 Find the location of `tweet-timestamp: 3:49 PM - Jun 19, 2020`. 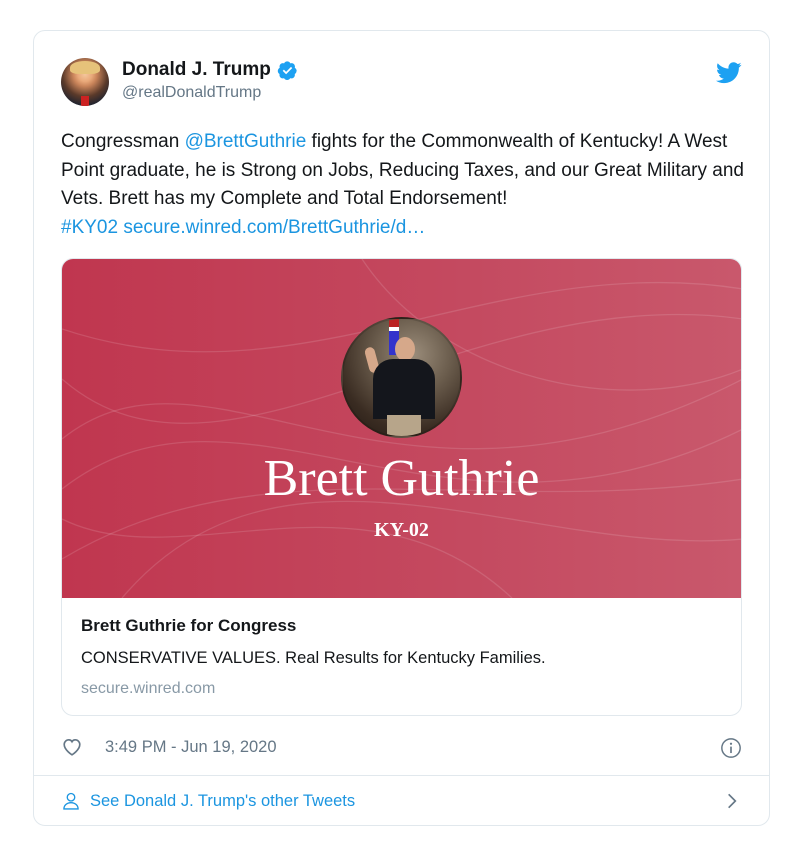

tweet-timestamp: 3:49 PM - Jun 19, 2020 is located at coordinates (191, 747).